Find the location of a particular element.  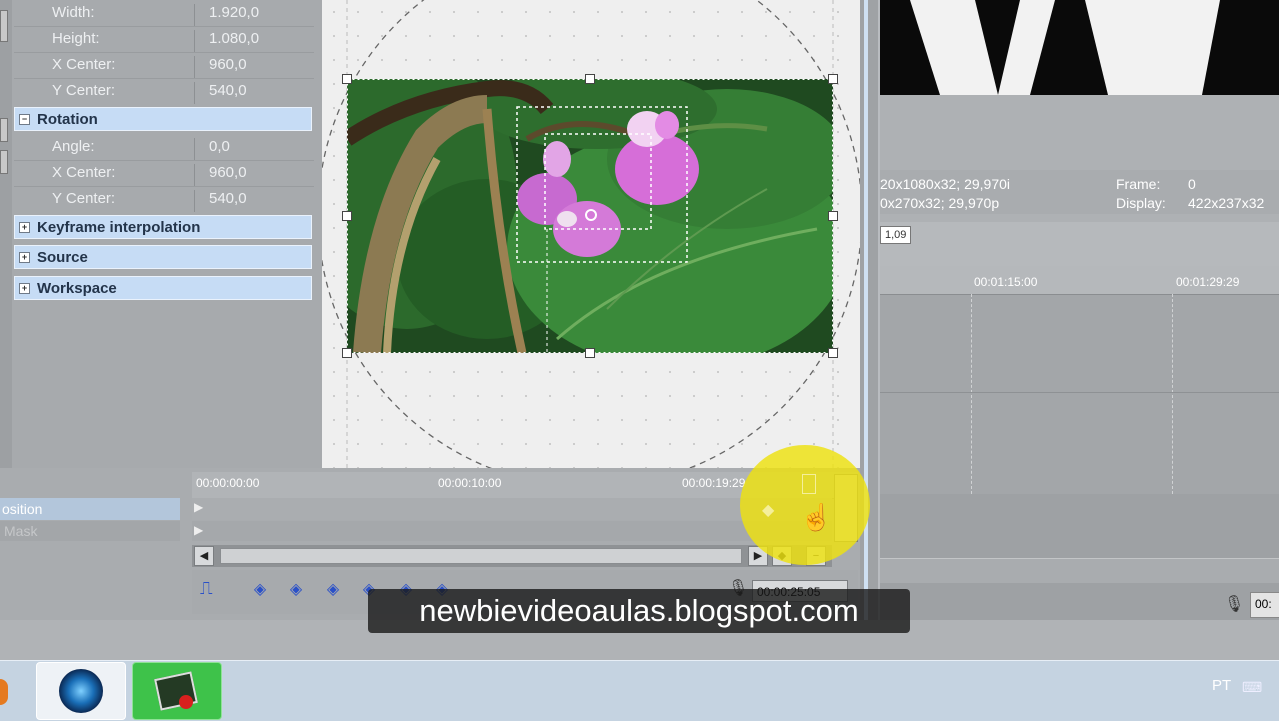

ruler-time: 00:00:10:00 is located at coordinates (470, 483).